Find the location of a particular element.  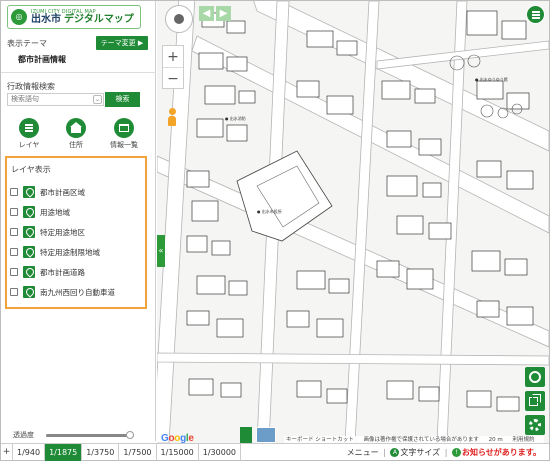

zoom-control: + − is located at coordinates (173, 67).